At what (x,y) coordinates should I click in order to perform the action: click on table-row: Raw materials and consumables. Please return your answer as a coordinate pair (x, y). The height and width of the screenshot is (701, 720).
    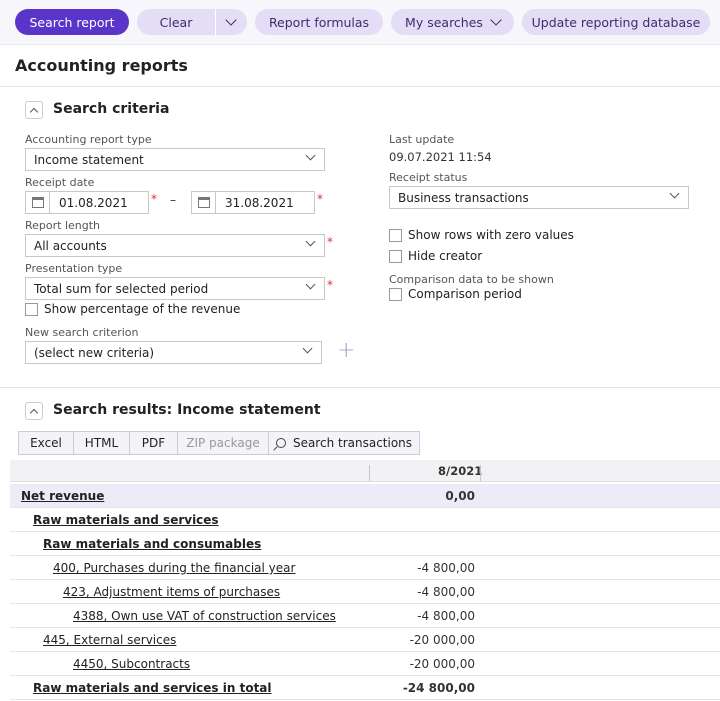
    Looking at the image, I should click on (365, 544).